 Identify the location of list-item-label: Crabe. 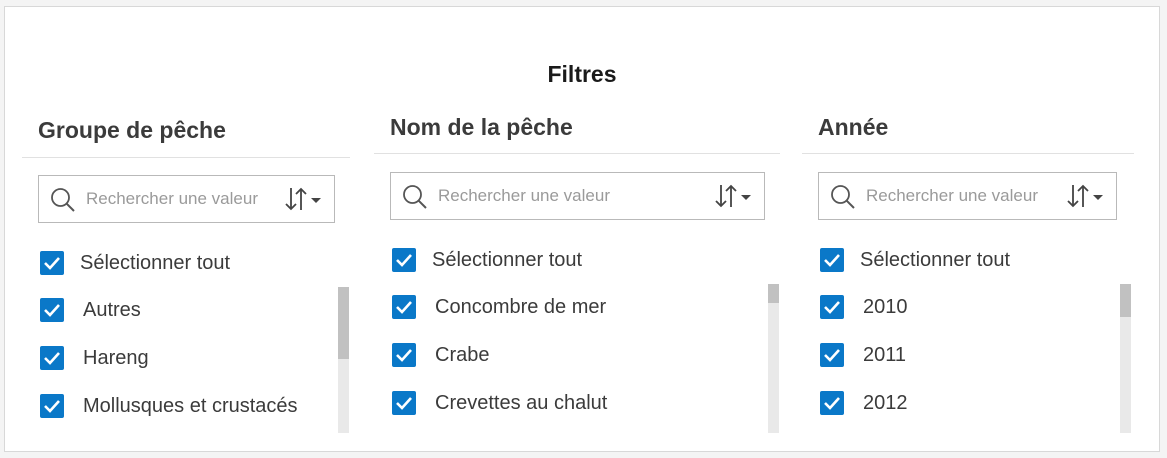
(462, 355).